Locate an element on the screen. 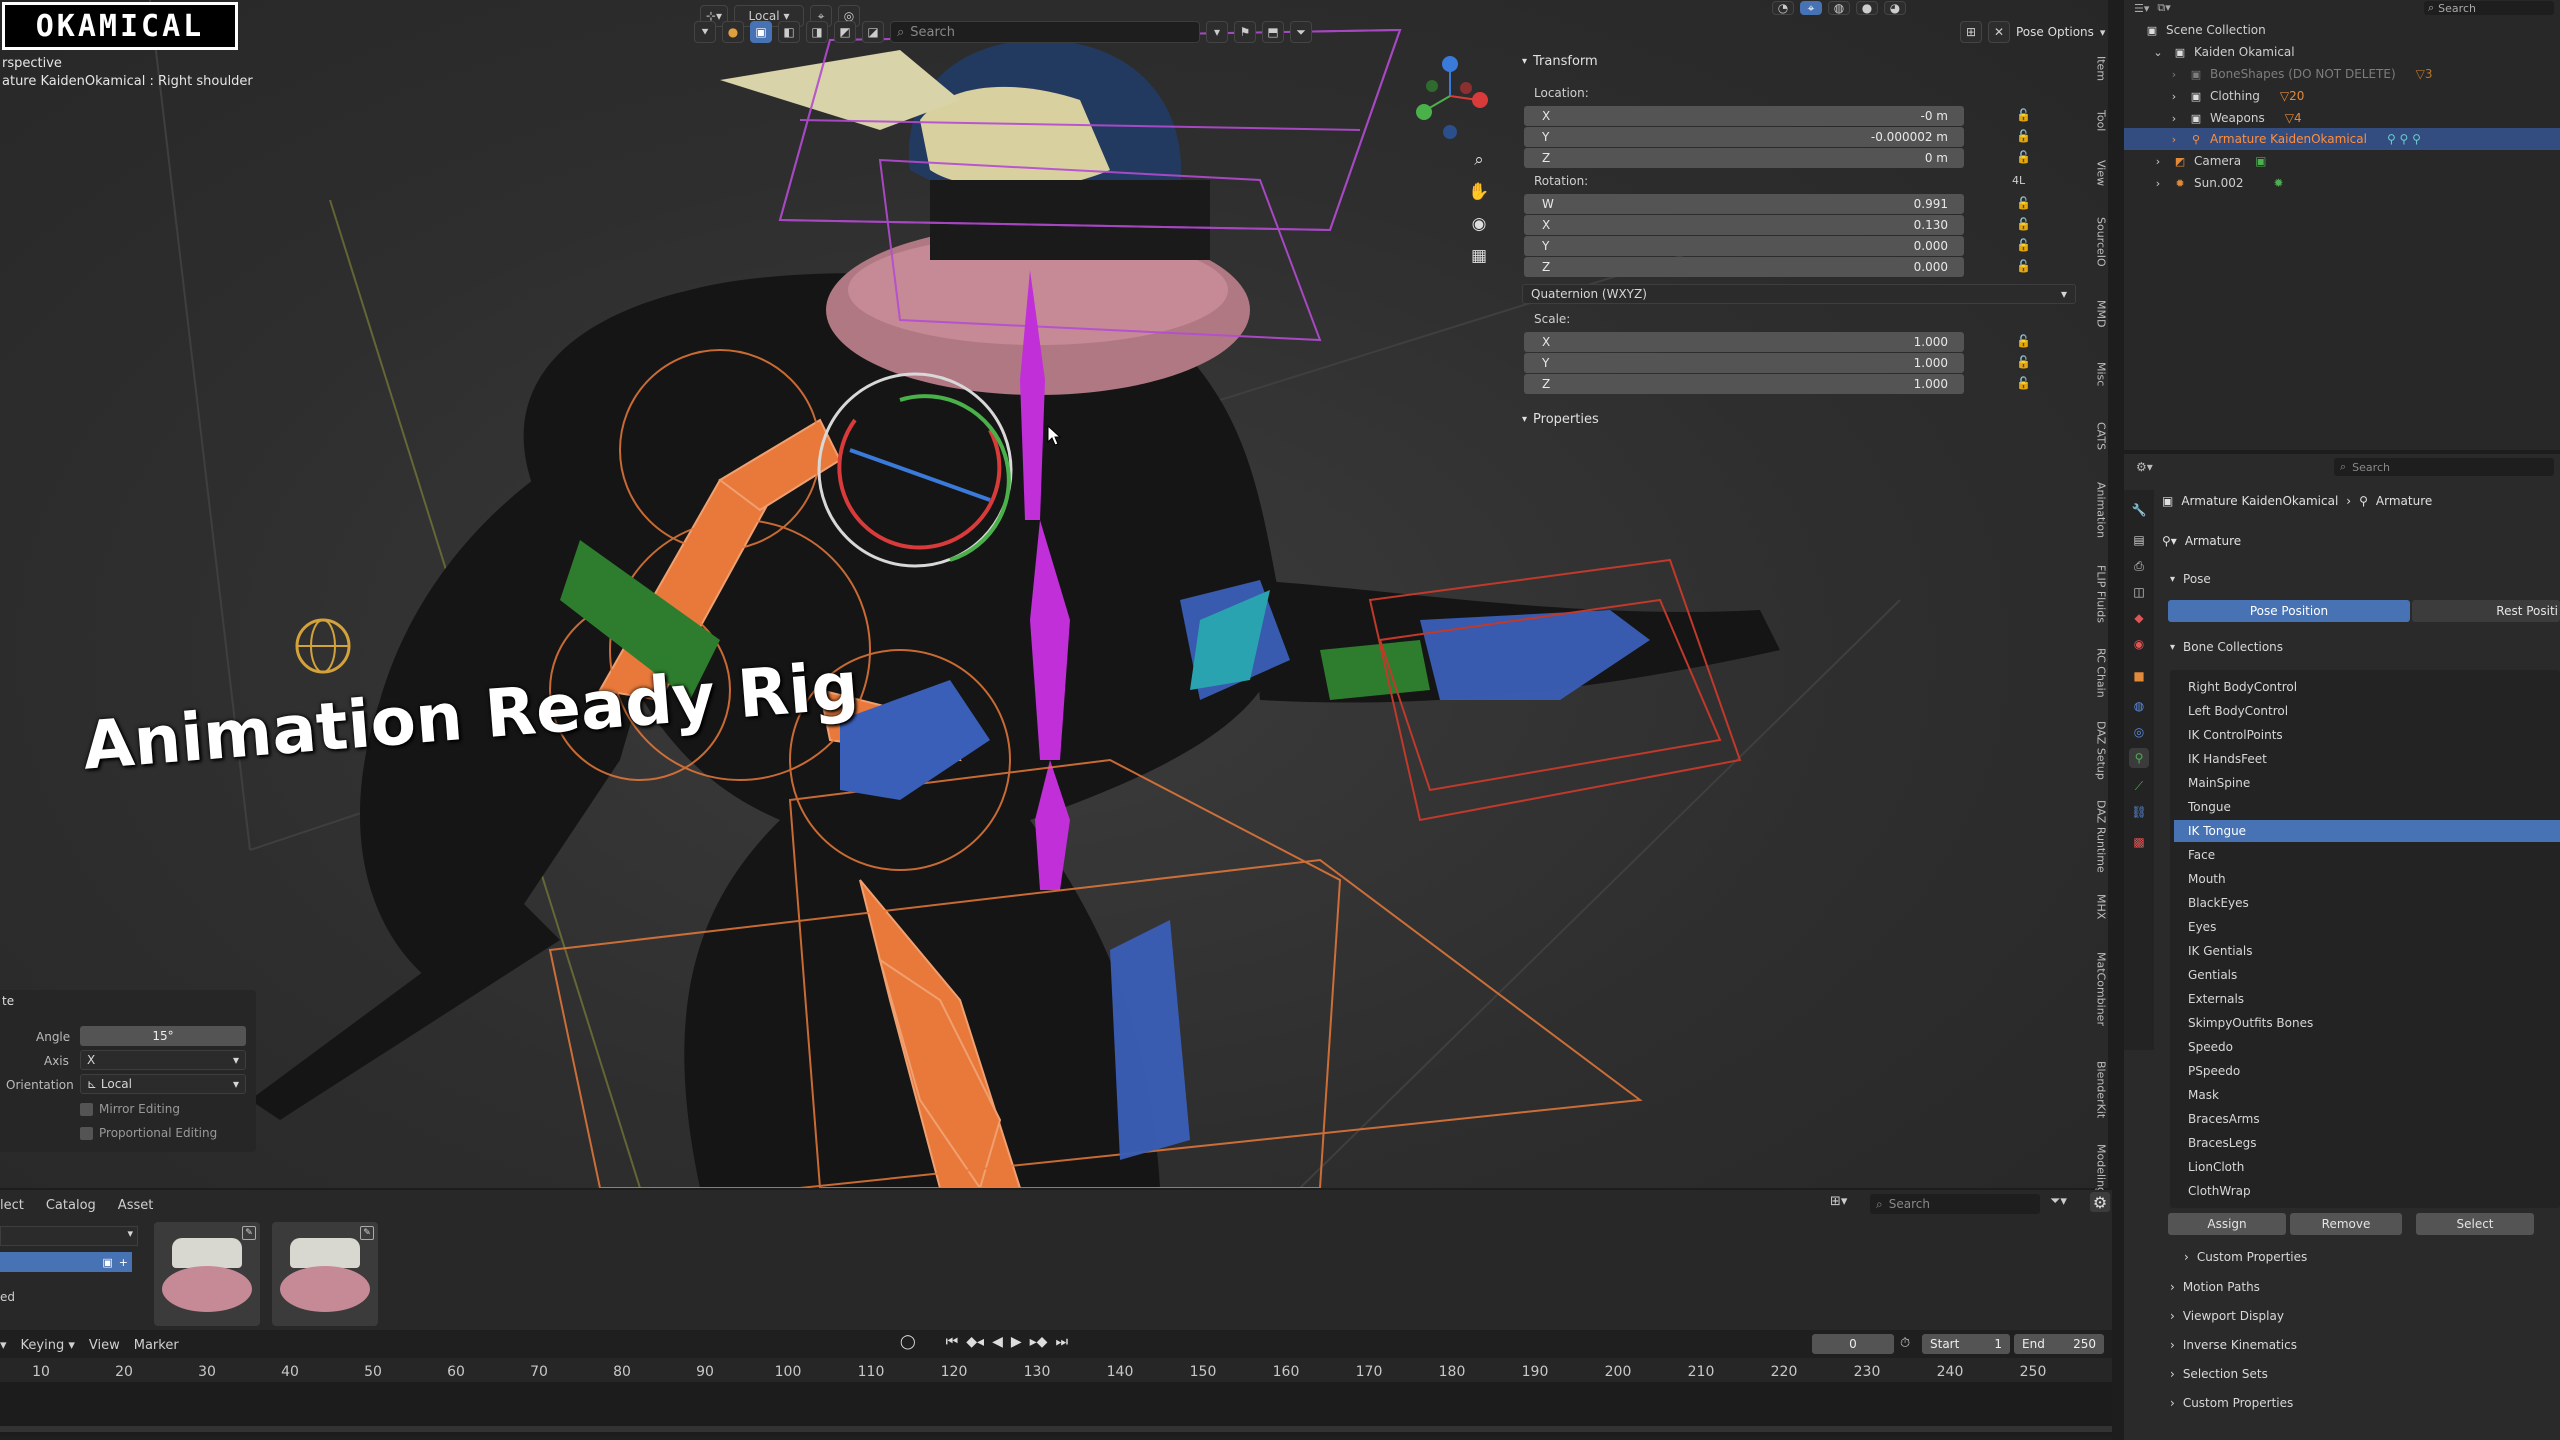 The image size is (2560, 1440). filter-icon: ⏷▾ is located at coordinates (2058, 1201).